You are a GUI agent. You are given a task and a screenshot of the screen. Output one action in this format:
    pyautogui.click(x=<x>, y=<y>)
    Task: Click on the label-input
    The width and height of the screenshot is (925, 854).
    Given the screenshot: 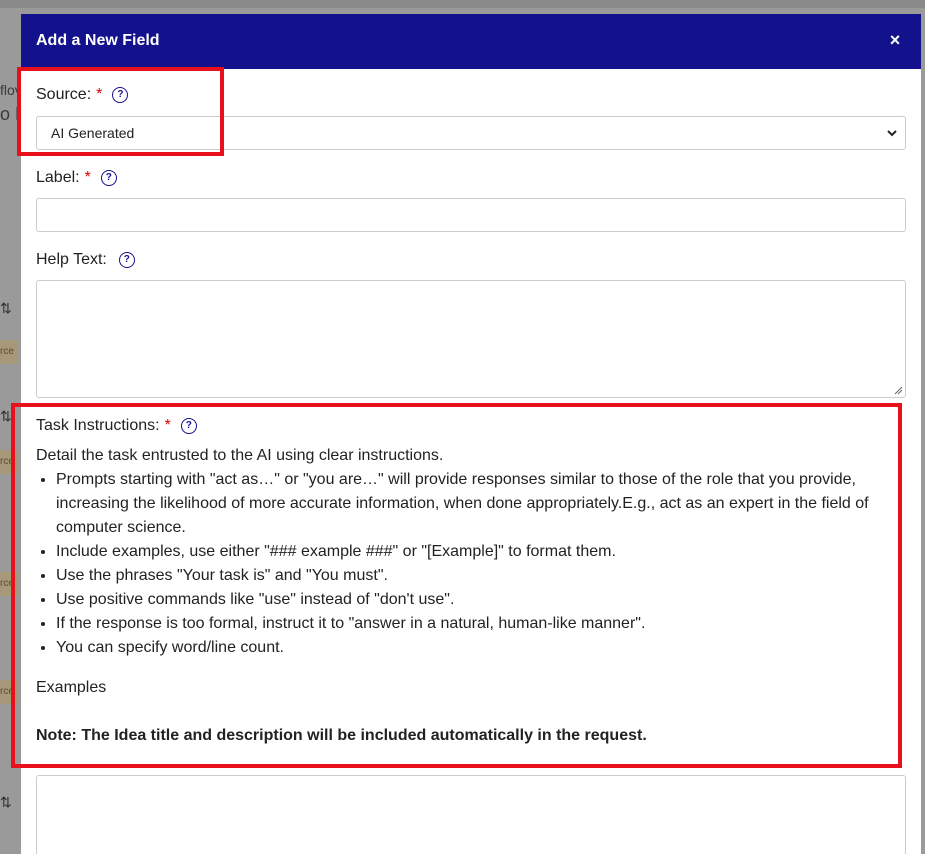 What is the action you would take?
    pyautogui.click(x=471, y=215)
    